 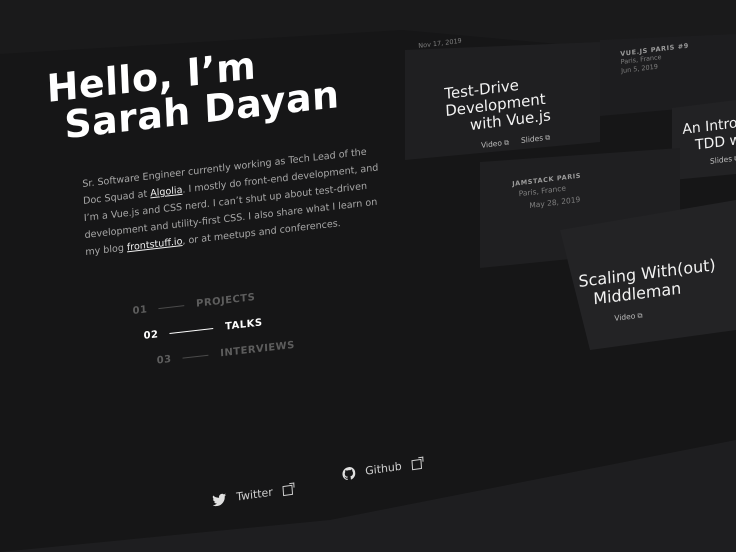 What do you see at coordinates (155, 244) in the screenshot?
I see `blog-link: frontstuff.io` at bounding box center [155, 244].